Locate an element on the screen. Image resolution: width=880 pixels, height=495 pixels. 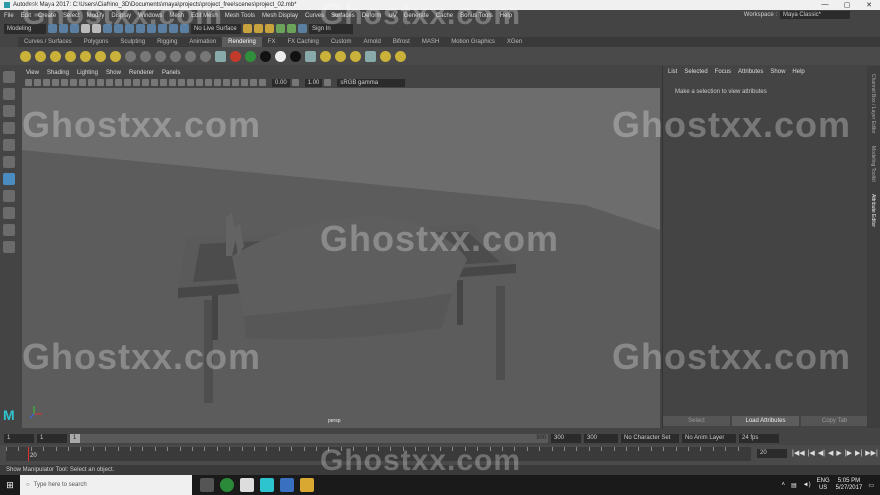
directional-light-icon is located at coordinates (55, 56).